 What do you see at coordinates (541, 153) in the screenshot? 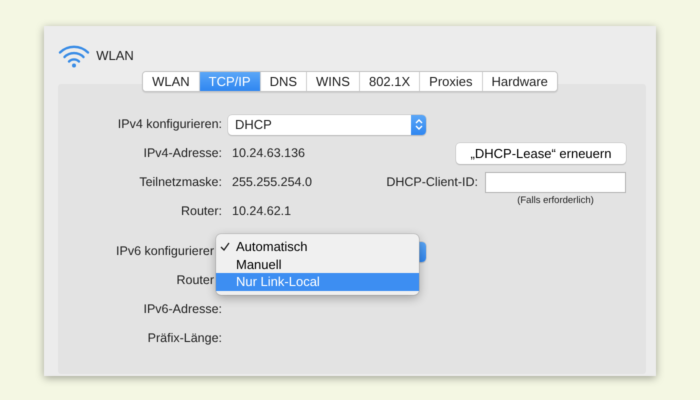
I see `renew-lease-button: „DHCP-Lease“ erneuern` at bounding box center [541, 153].